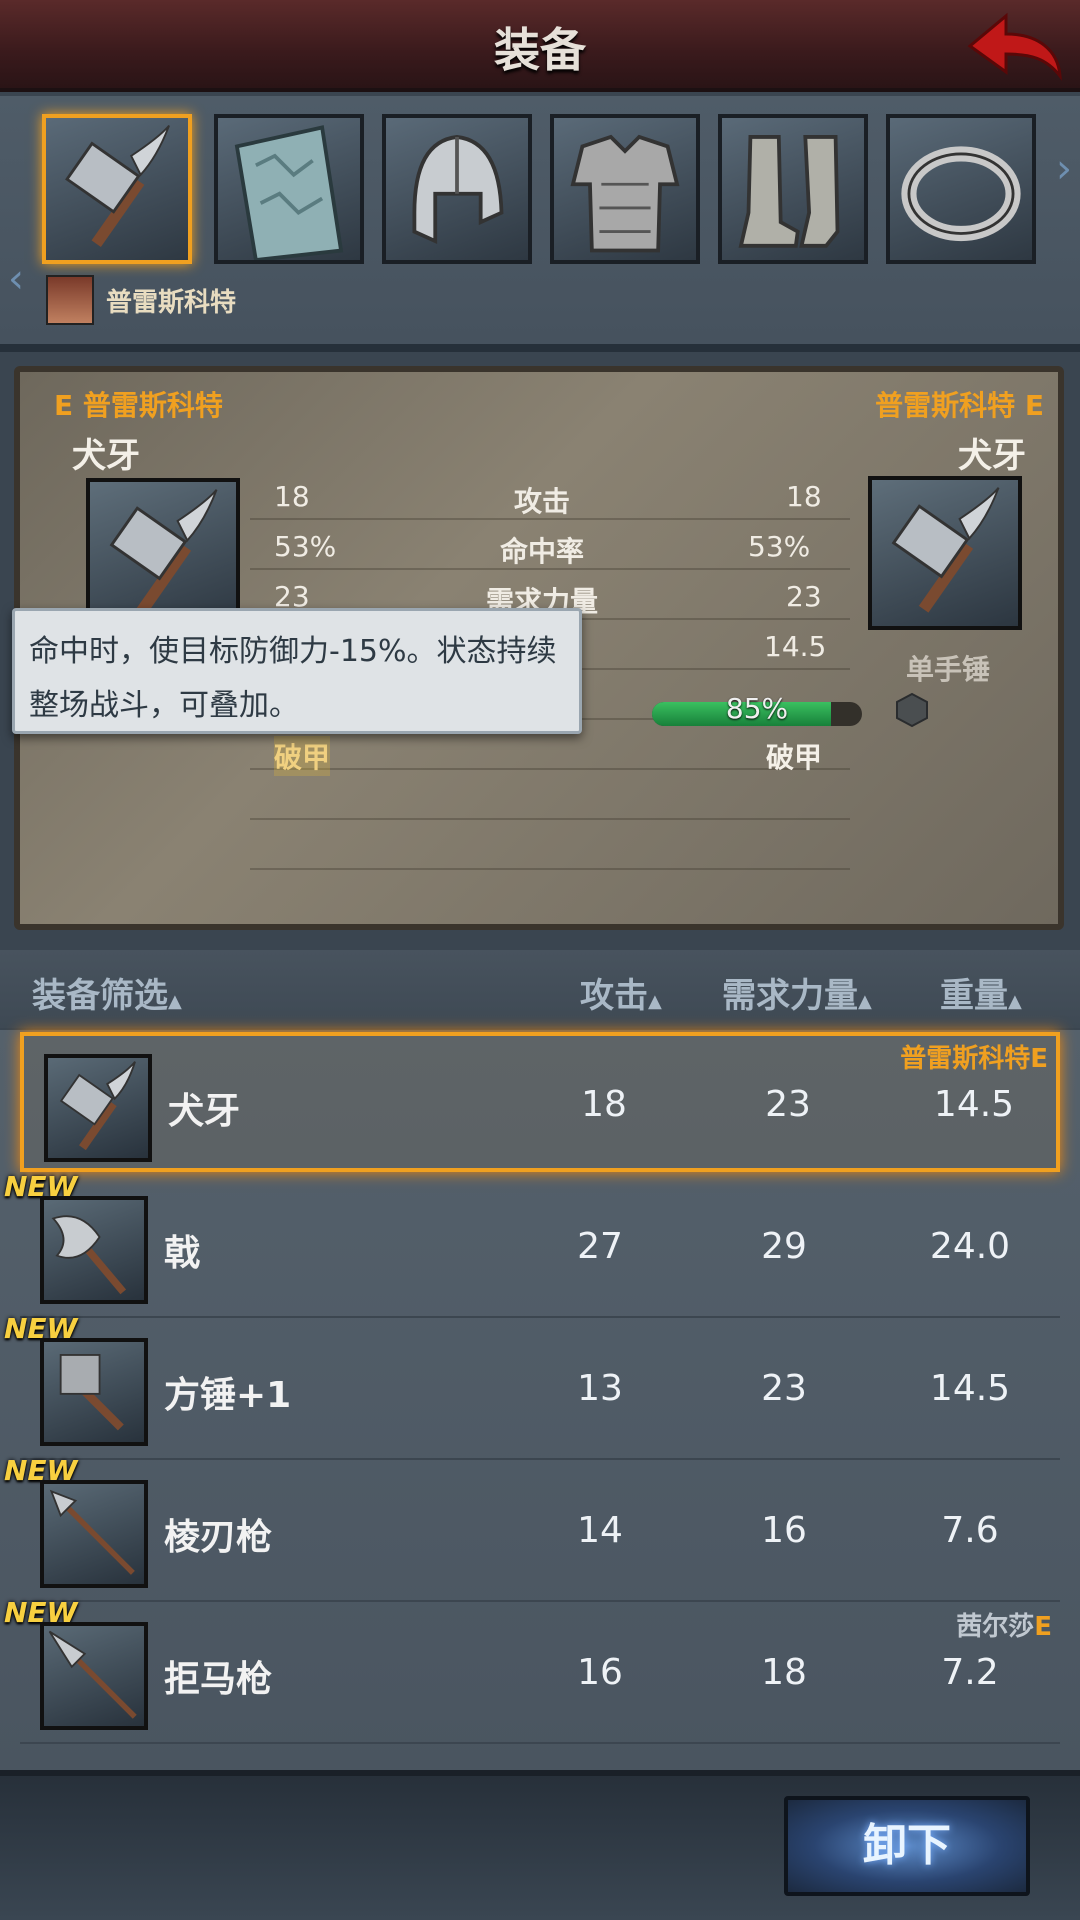 The width and height of the screenshot is (1080, 1920). What do you see at coordinates (218, 1679) in the screenshot?
I see `item-name: 拒马枪` at bounding box center [218, 1679].